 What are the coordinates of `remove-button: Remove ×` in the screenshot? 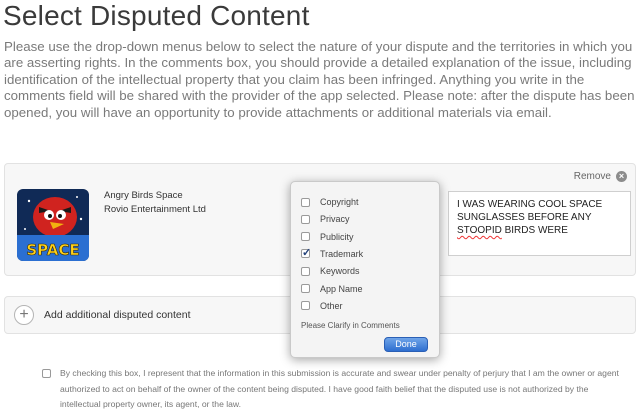 It's located at (600, 176).